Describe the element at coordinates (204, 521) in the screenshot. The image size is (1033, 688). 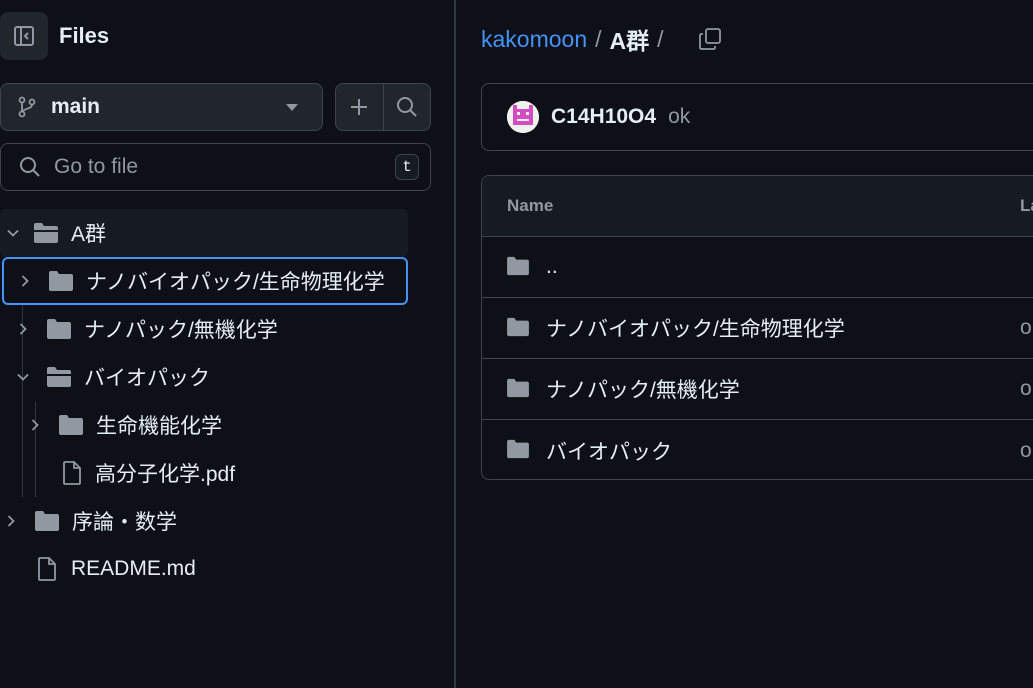
I see `tree-item-intro-math: 序論・数学` at that location.